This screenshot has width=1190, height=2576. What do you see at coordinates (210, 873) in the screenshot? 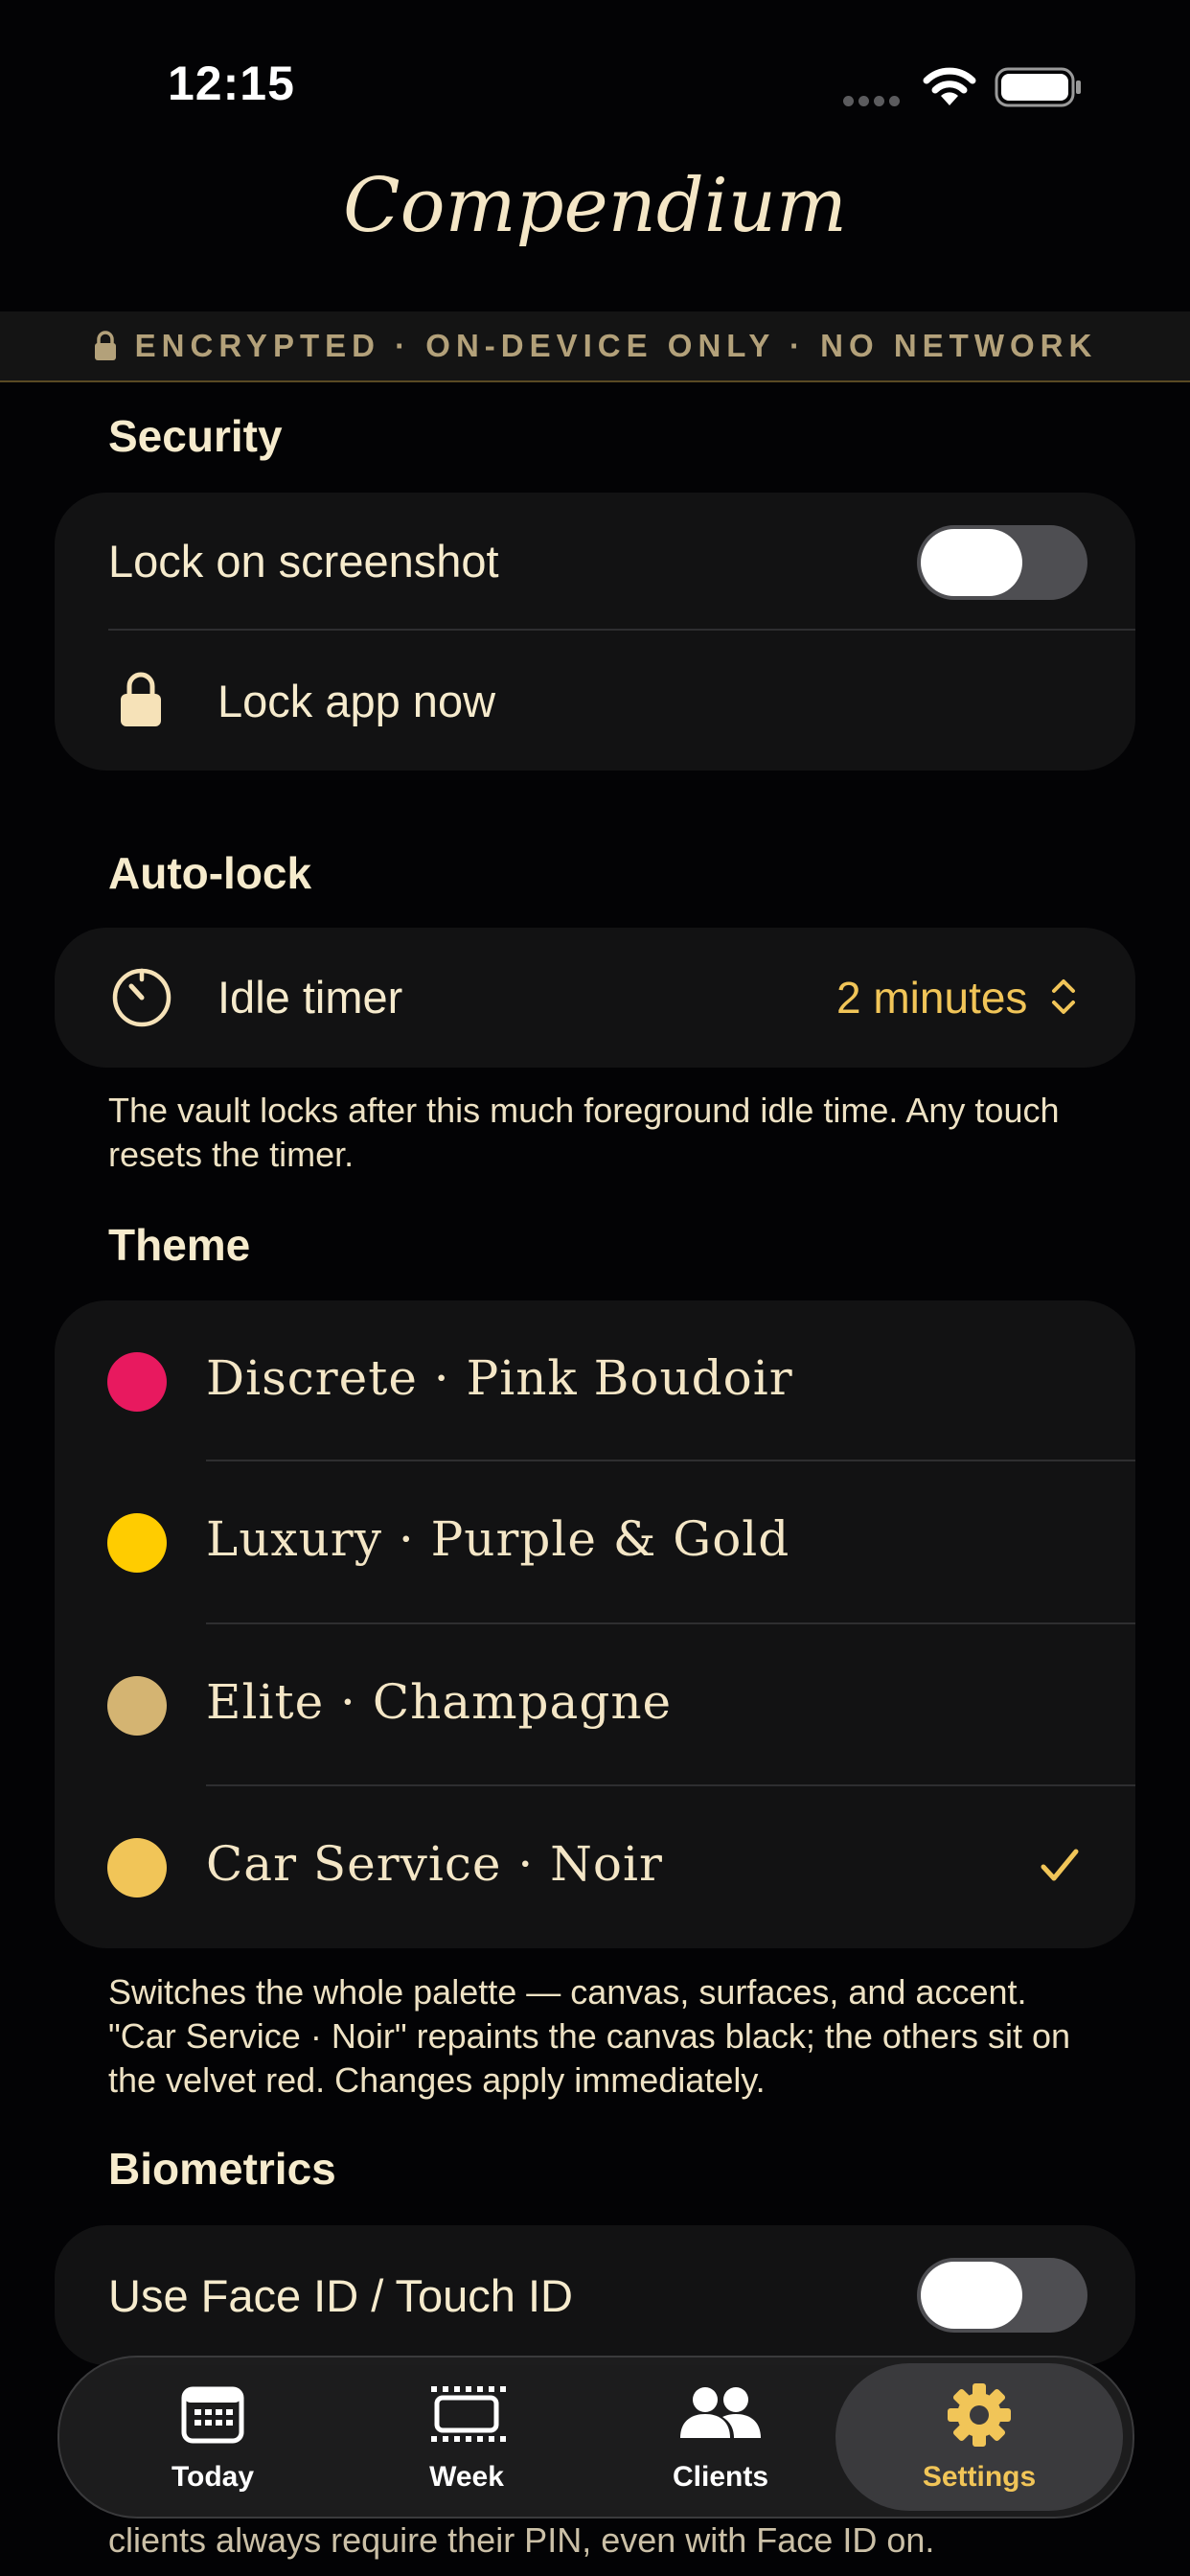
I see `section-heading-auto-lock: Auto-lock` at bounding box center [210, 873].